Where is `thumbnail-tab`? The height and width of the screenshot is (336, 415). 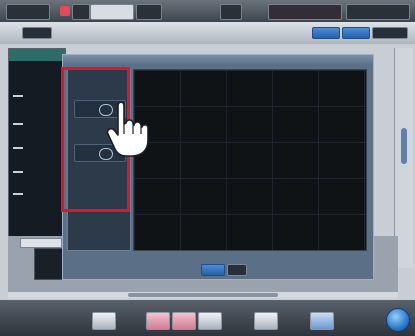
thumbnail-tab is located at coordinates (41, 243).